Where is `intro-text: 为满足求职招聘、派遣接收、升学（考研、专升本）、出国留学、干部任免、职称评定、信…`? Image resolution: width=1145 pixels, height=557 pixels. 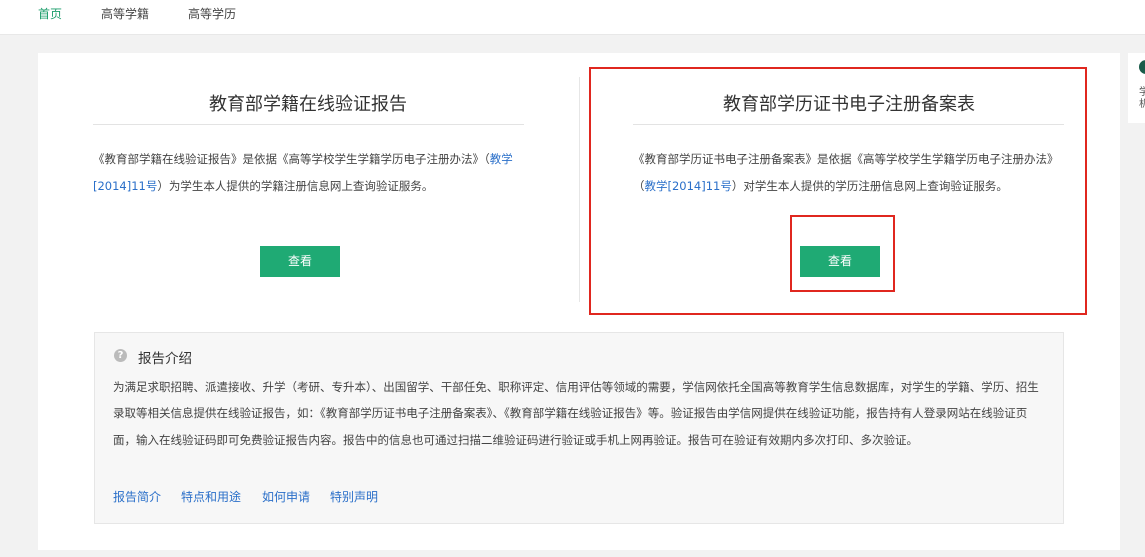 intro-text: 为满足求职招聘、派遣接收、升学（考研、专升本）、出国留学、干部任免、职称评定、信… is located at coordinates (576, 413).